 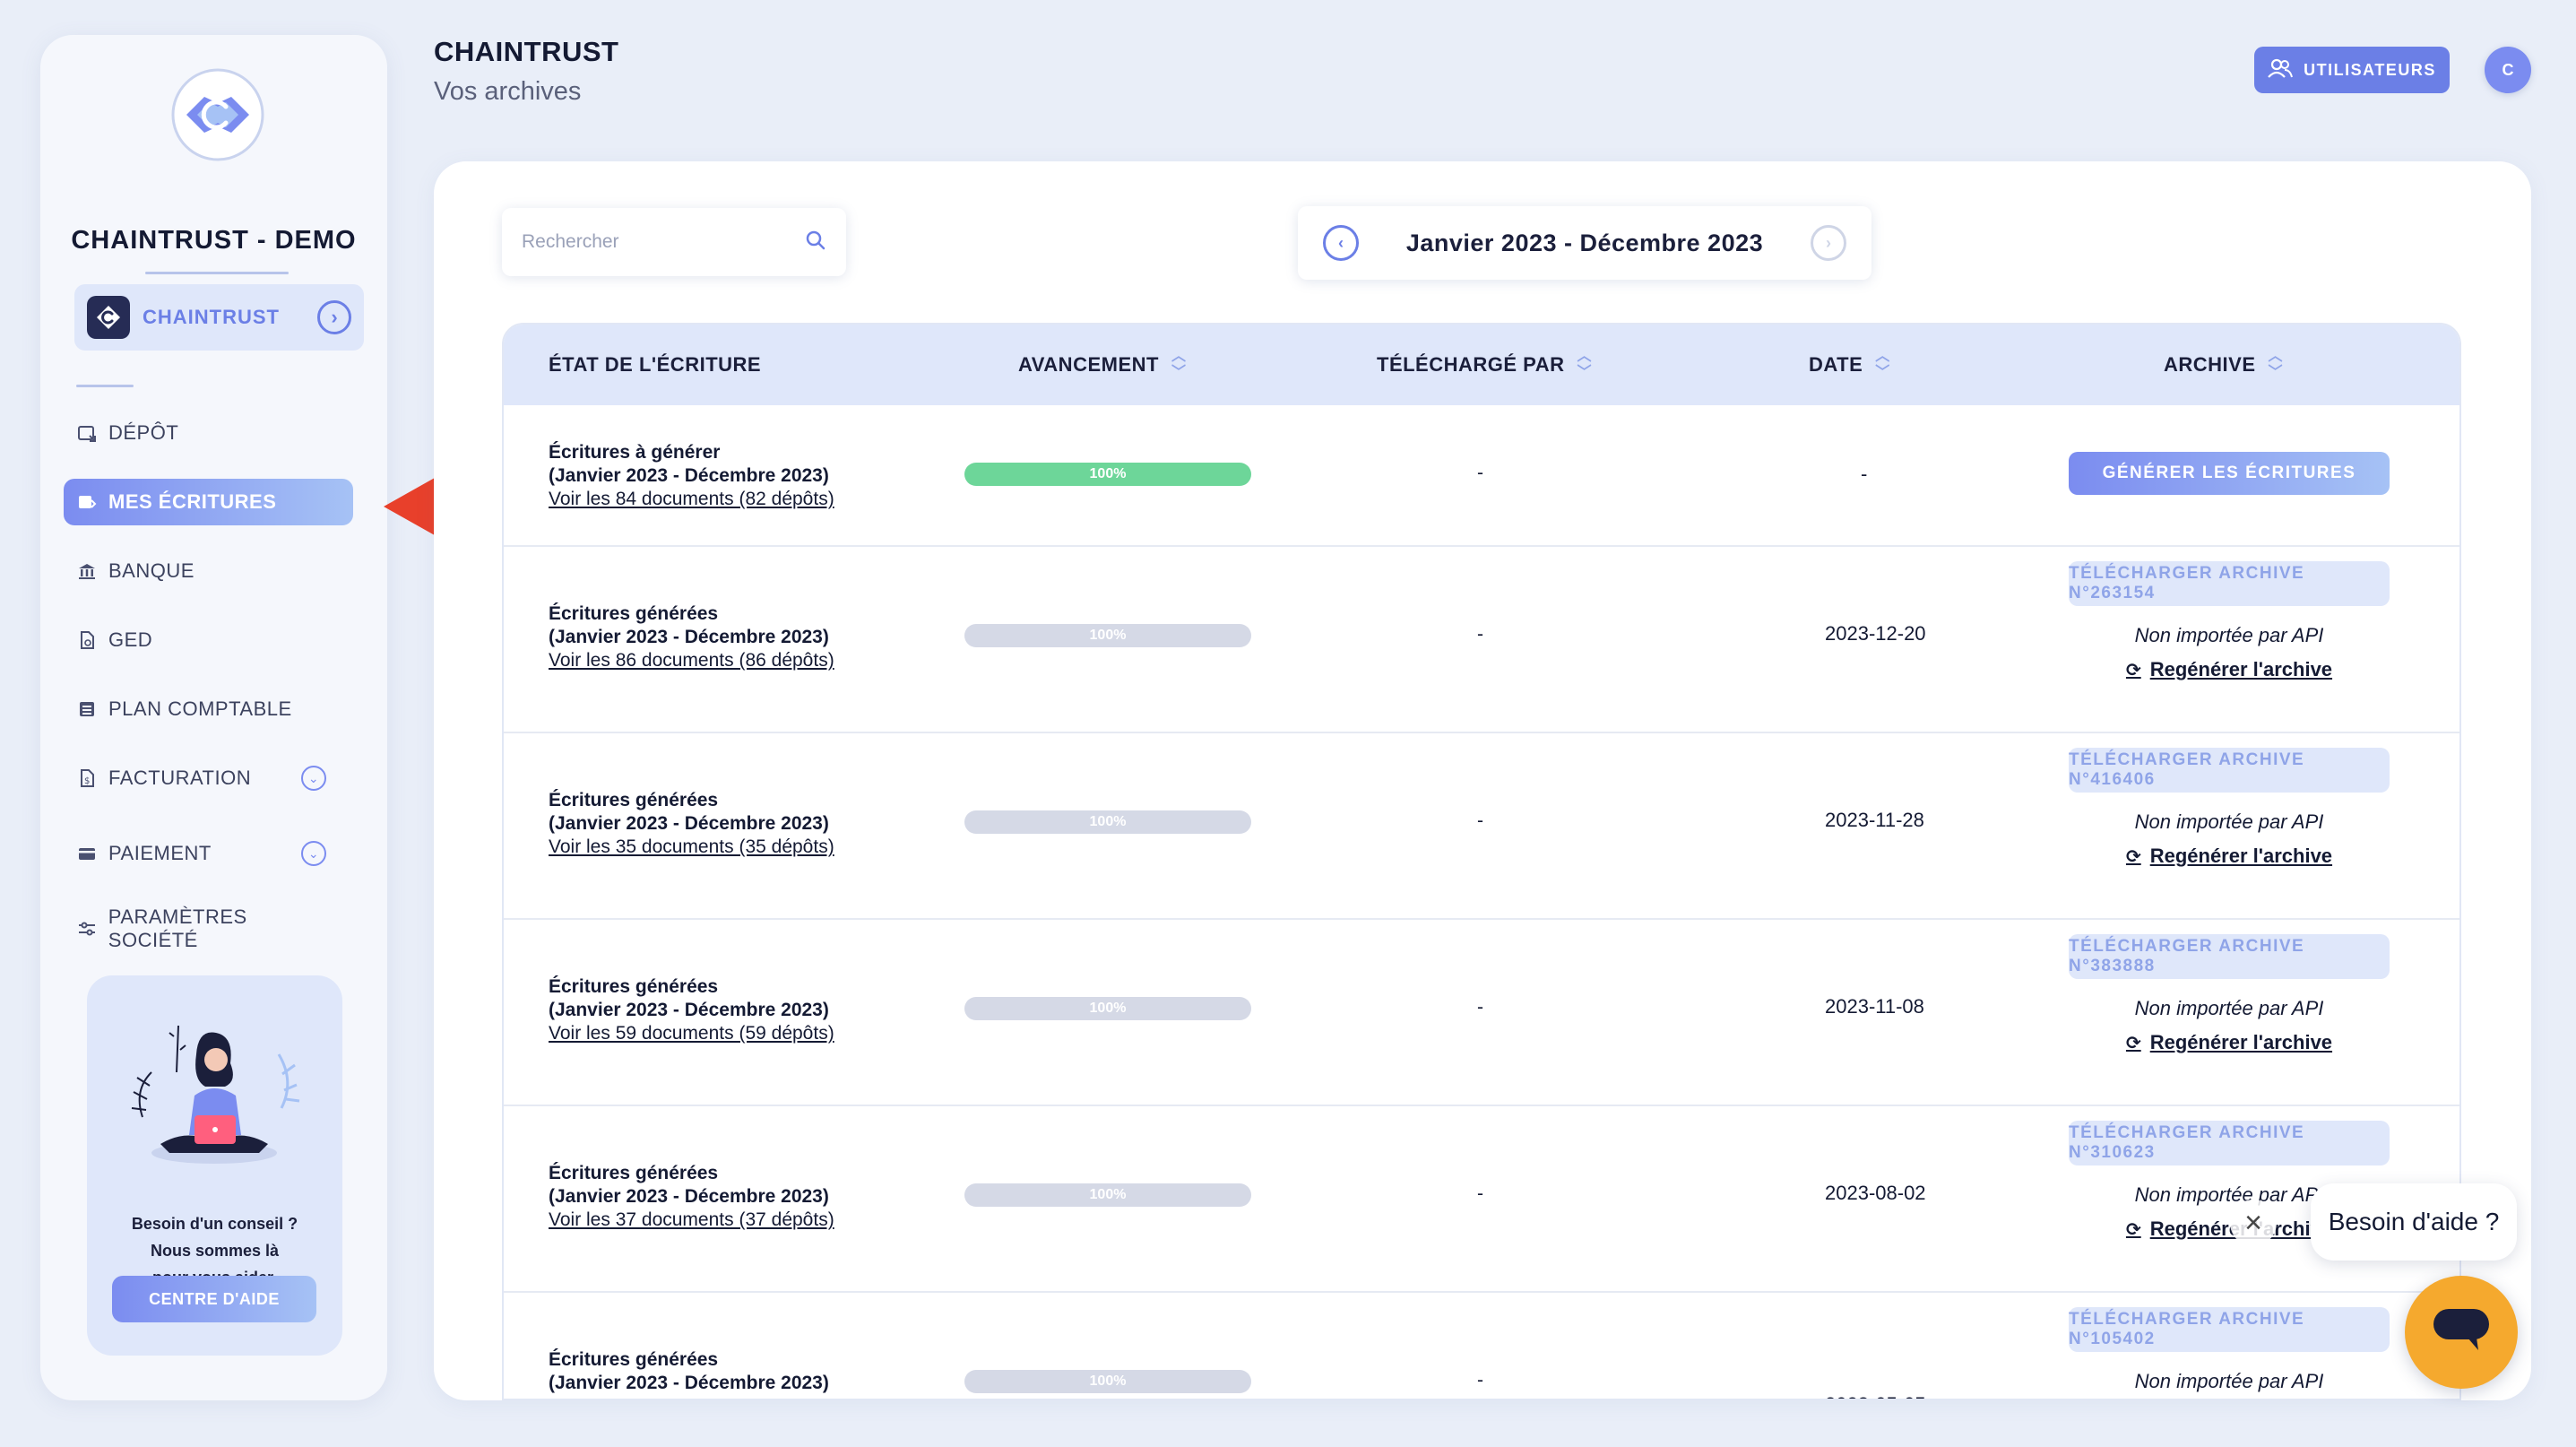 I want to click on sidebar-item-facturation: $ FACTURATION ⌄, so click(x=208, y=778).